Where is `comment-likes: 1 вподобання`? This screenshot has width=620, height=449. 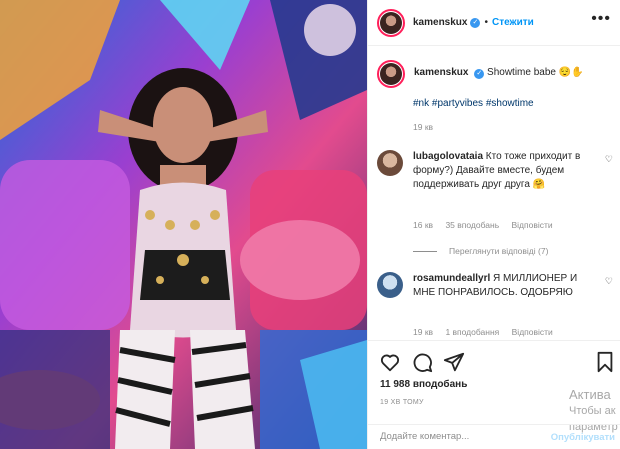
comment-likes: 1 вподобання is located at coordinates (472, 332).